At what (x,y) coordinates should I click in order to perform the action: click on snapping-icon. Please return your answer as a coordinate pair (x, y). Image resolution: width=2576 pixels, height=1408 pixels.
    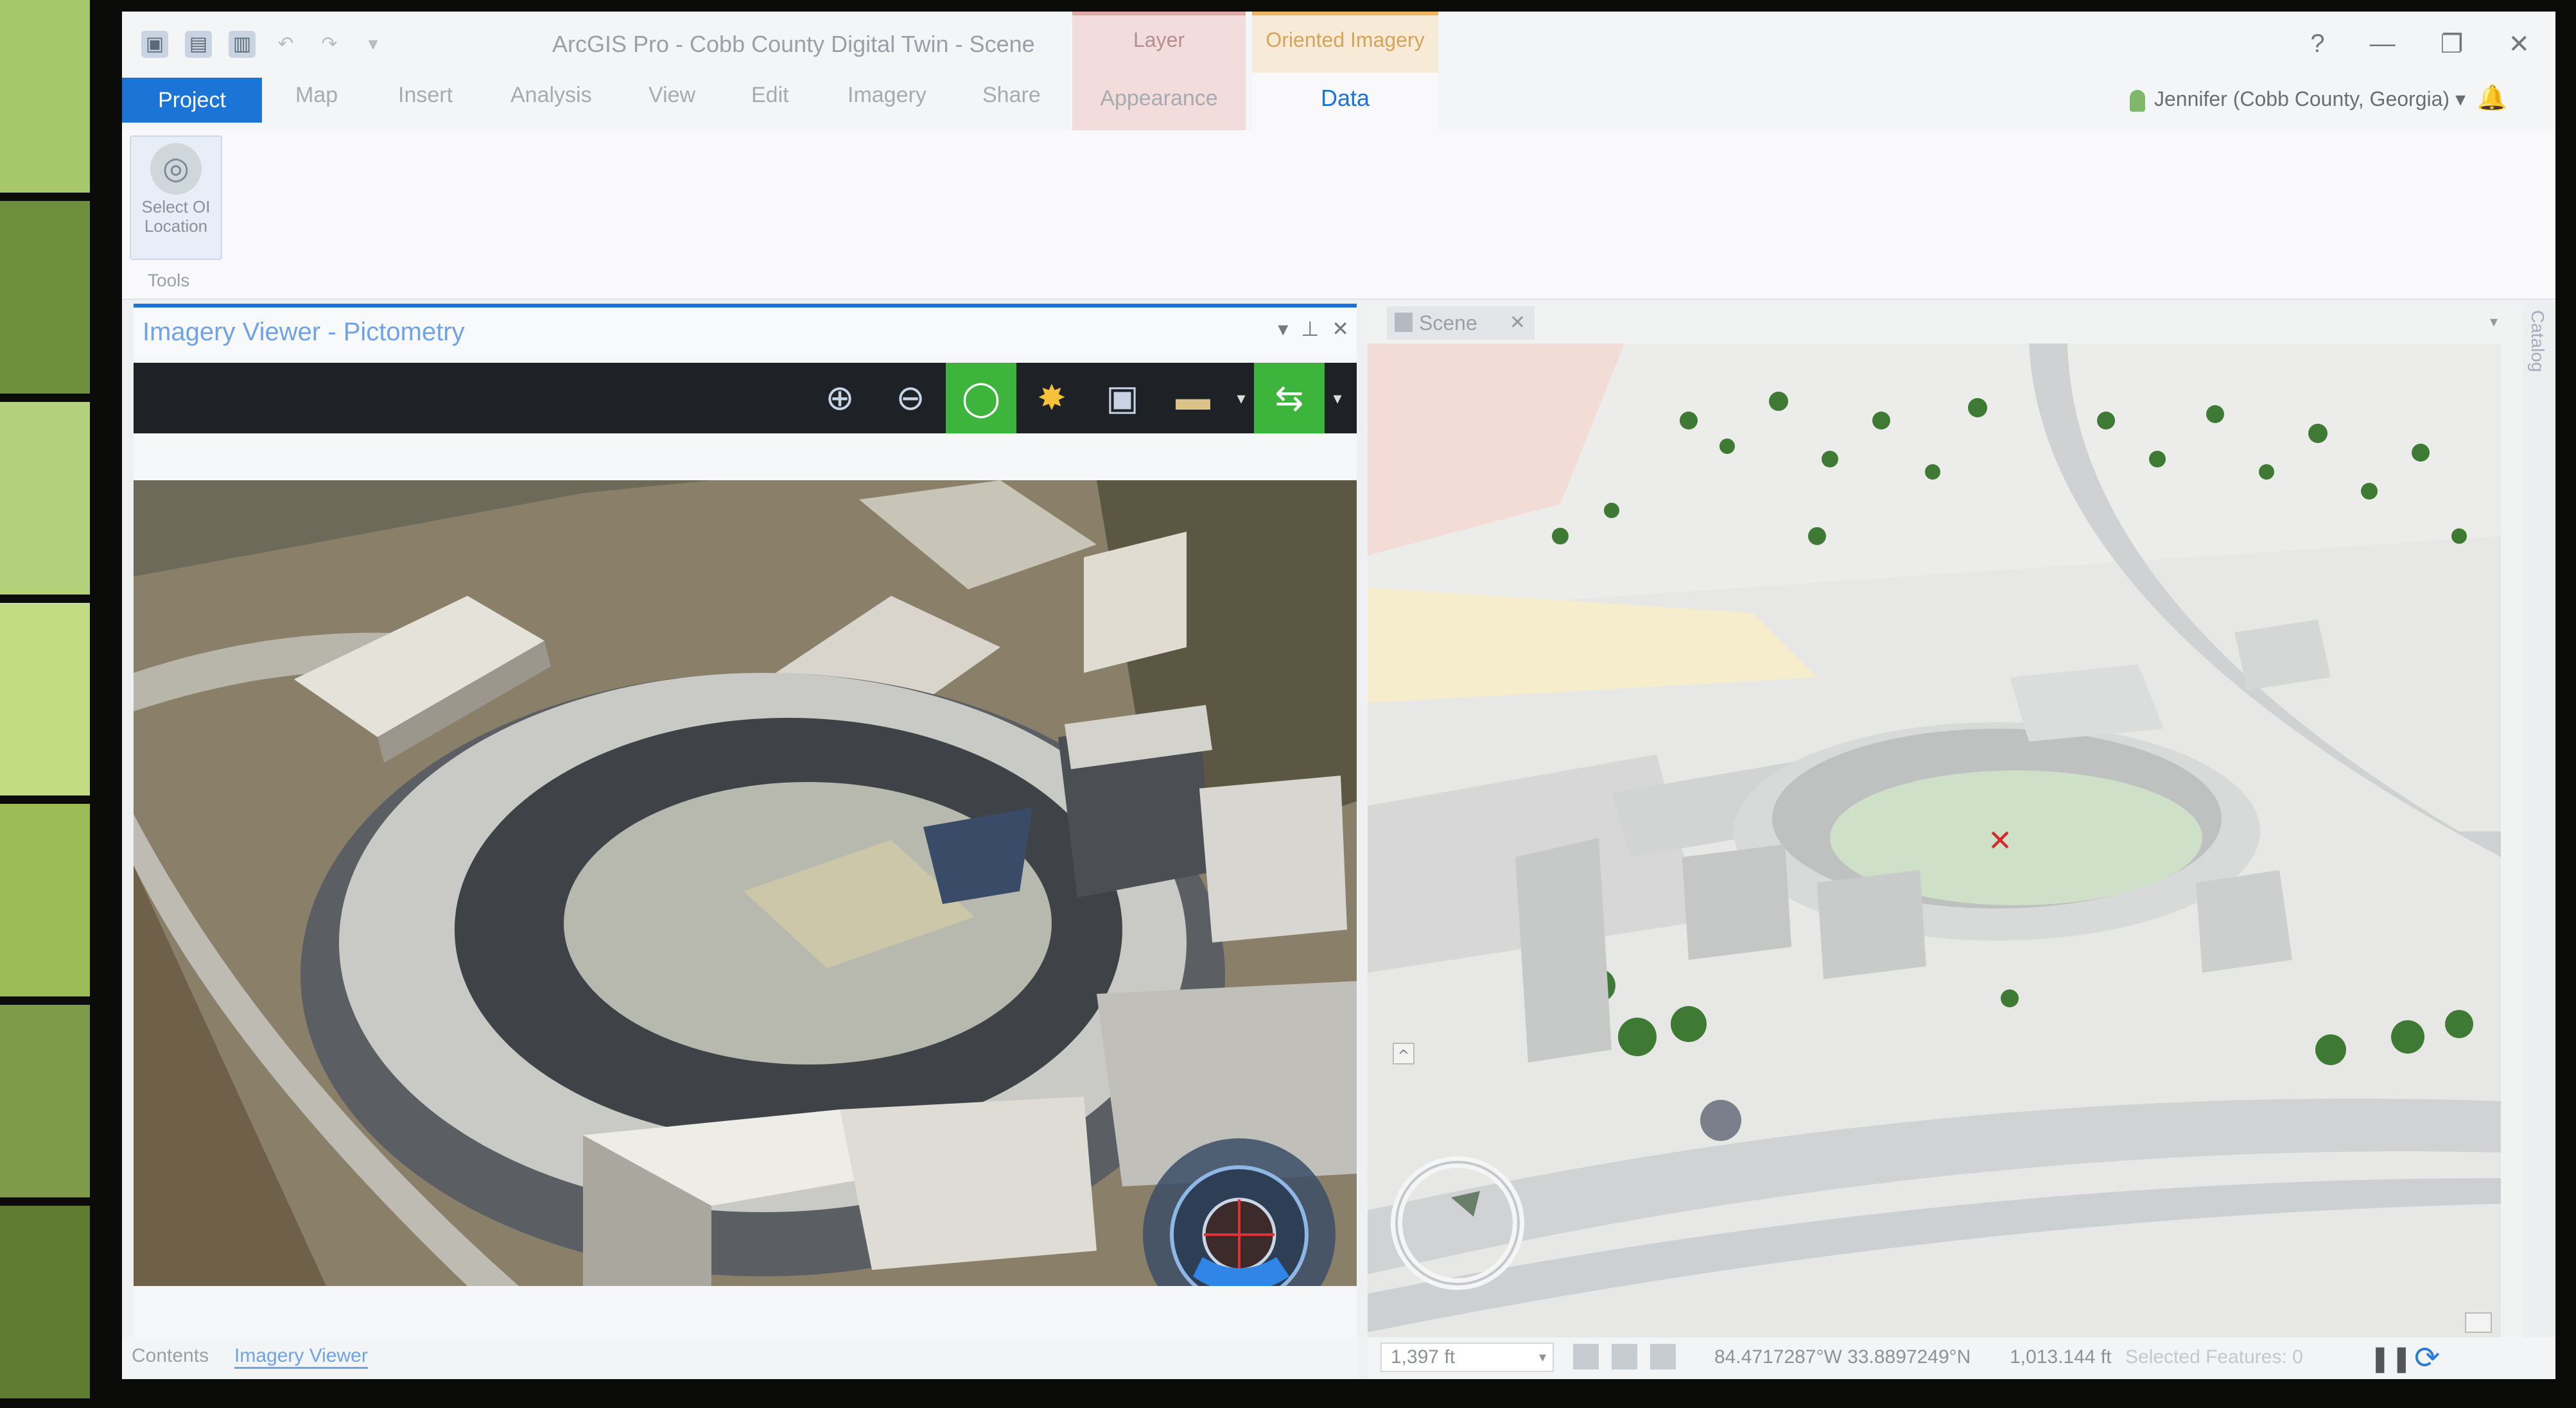
    Looking at the image, I should click on (1624, 1357).